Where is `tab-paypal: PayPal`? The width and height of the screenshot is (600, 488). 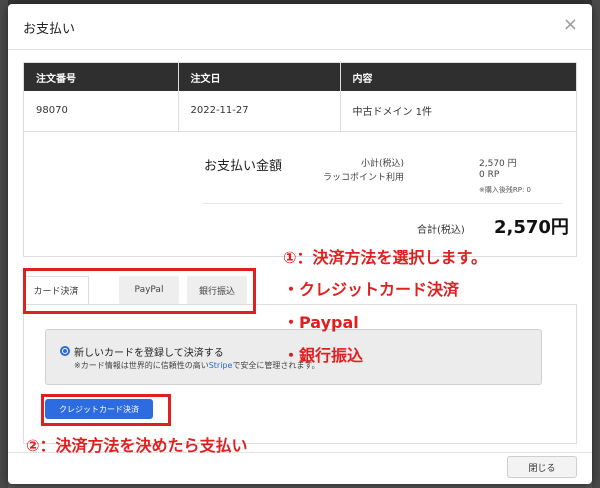
tab-paypal: PayPal is located at coordinates (149, 290).